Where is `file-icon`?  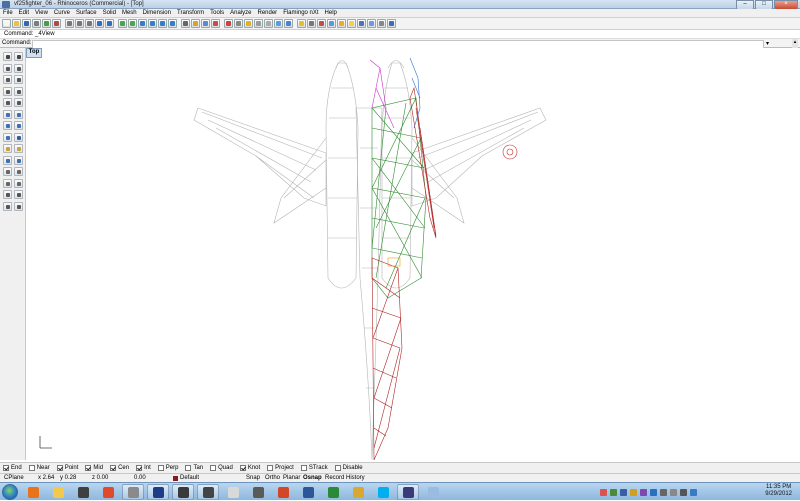 file-icon is located at coordinates (233, 492).